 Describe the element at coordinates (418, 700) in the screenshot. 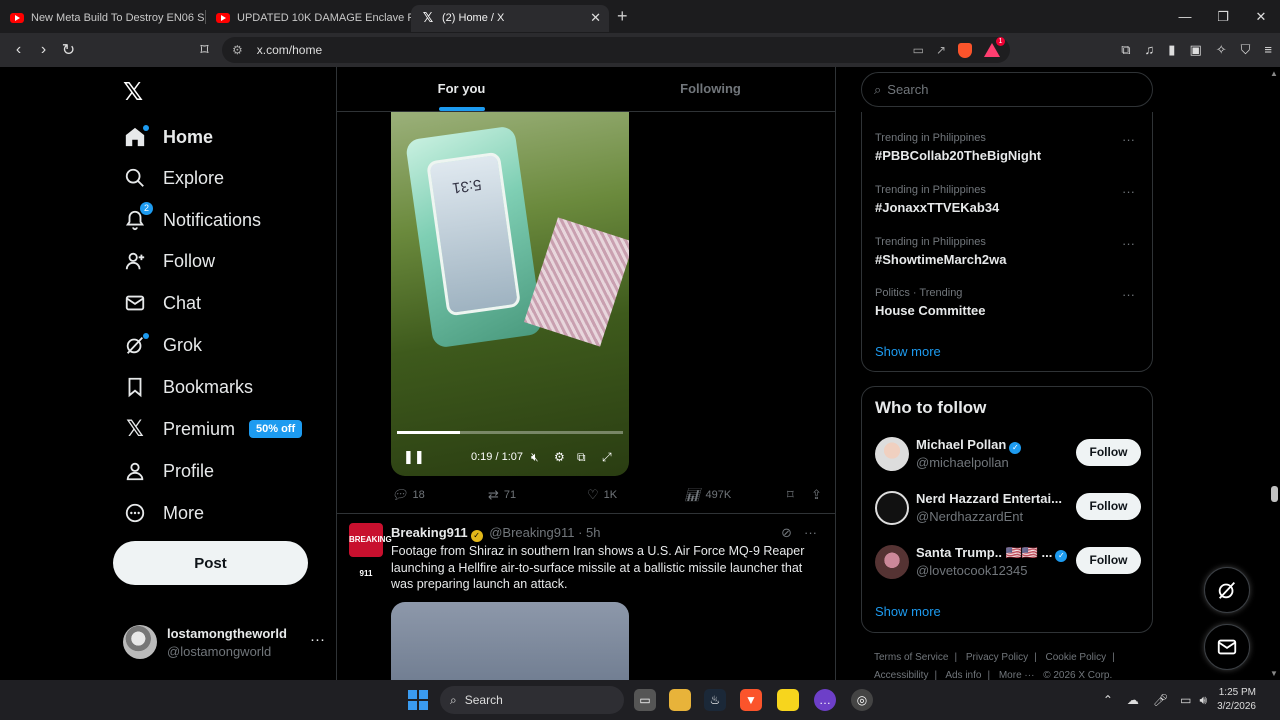

I see `windows-start-icon` at that location.